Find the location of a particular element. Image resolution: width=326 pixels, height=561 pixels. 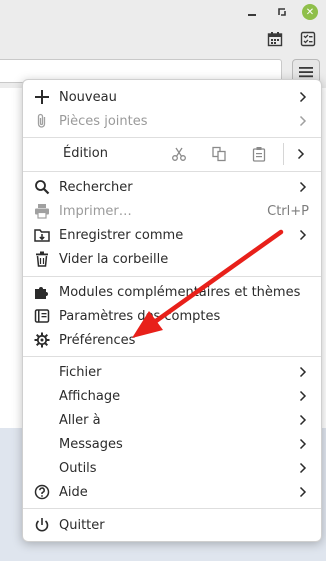

menu-item-parametres-comptes: Paramètres des comptes is located at coordinates (172, 316).